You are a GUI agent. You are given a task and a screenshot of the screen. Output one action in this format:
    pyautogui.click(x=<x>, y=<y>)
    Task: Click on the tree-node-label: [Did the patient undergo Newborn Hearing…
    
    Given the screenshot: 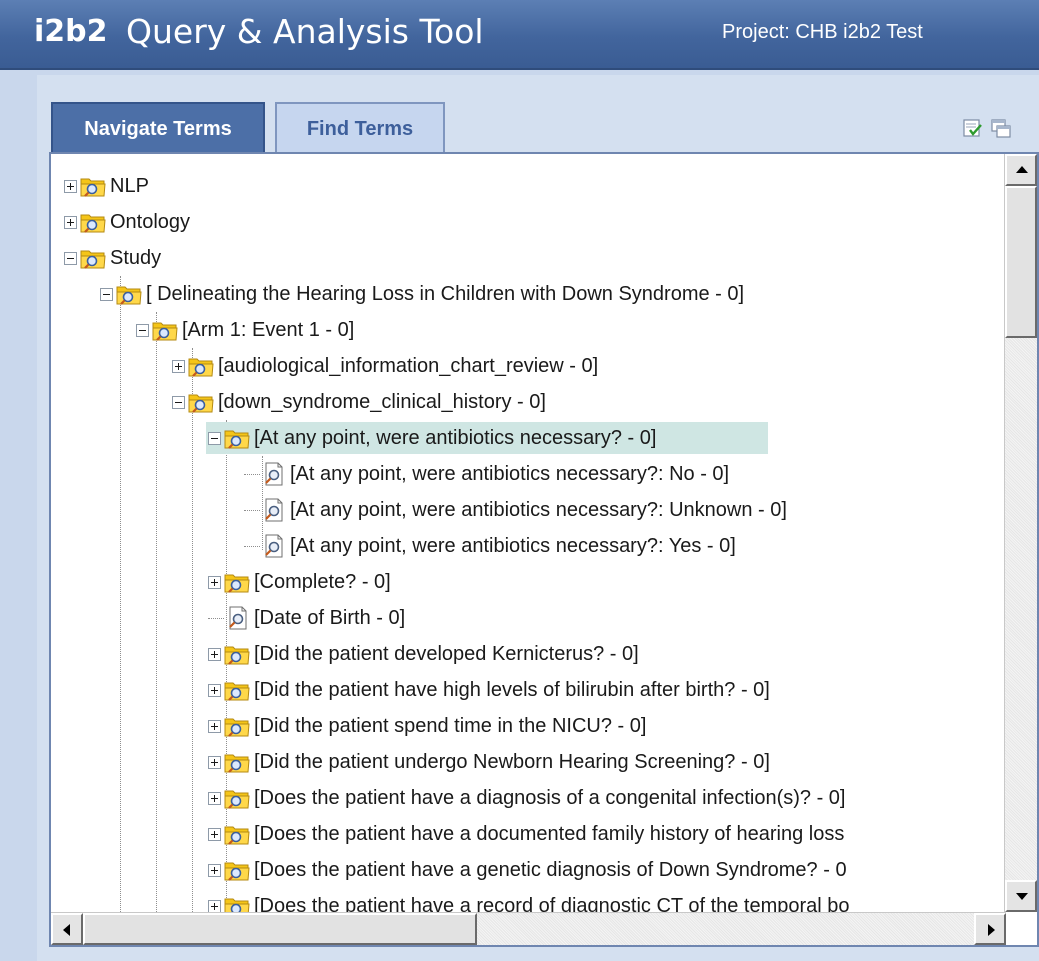 What is the action you would take?
    pyautogui.click(x=513, y=762)
    